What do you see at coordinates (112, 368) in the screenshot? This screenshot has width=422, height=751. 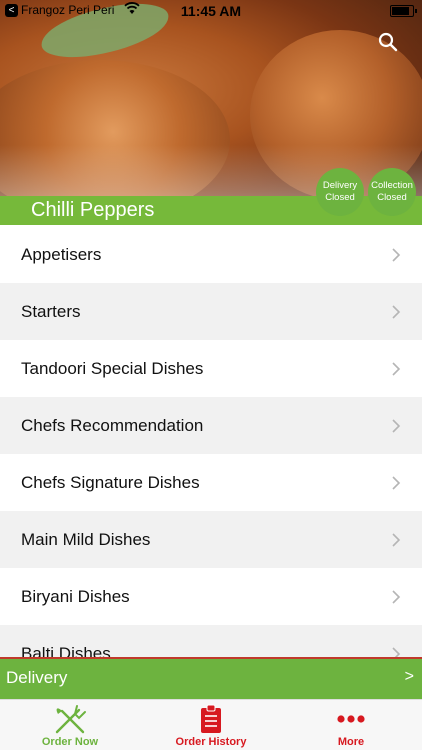 I see `menu-category-label: Tandoori Special Dishes` at bounding box center [112, 368].